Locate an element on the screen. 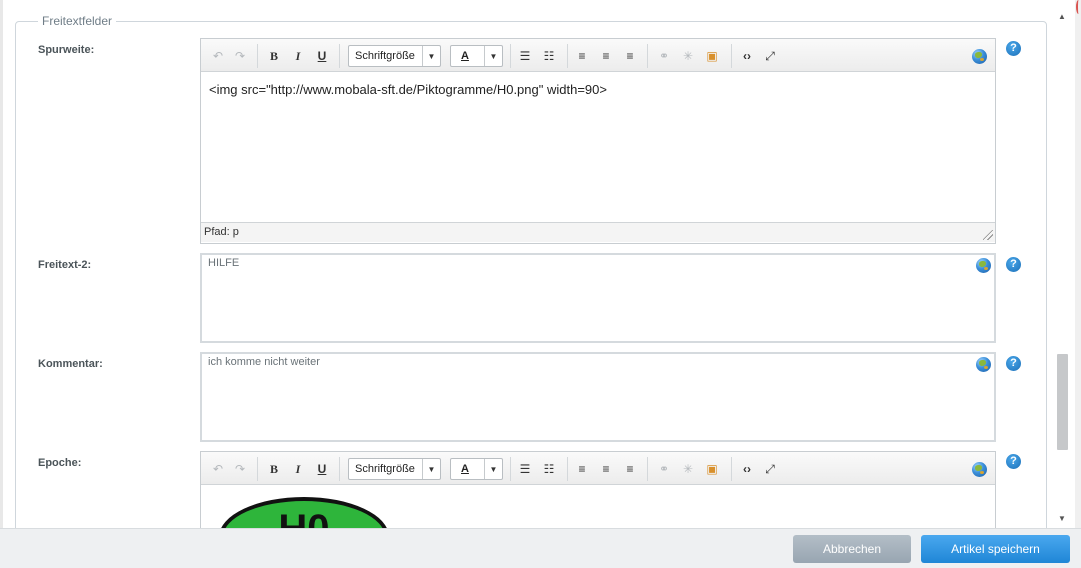 This screenshot has height=568, width=1081. fieldset-legend: Freitextfelder is located at coordinates (77, 21).